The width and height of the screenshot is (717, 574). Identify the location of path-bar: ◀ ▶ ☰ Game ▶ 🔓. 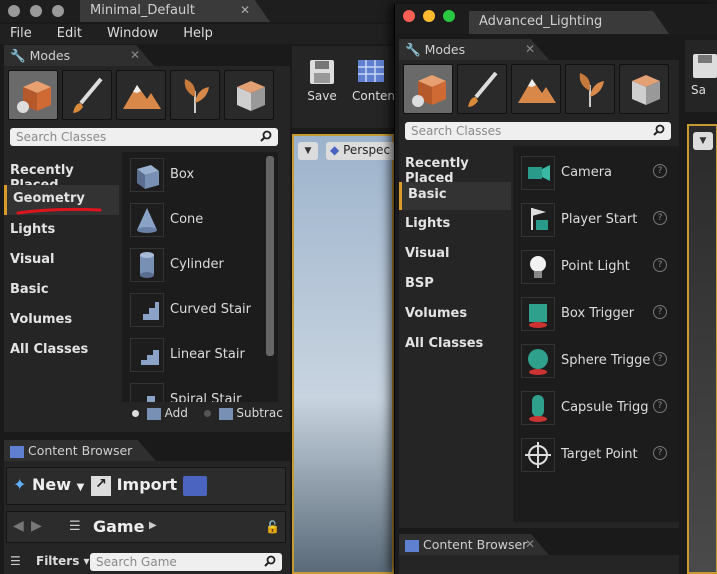
(146, 527).